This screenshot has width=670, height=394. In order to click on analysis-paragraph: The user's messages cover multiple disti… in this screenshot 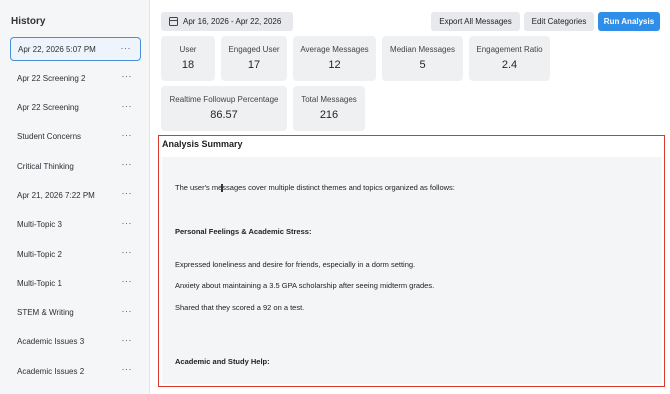, I will do `click(315, 187)`.